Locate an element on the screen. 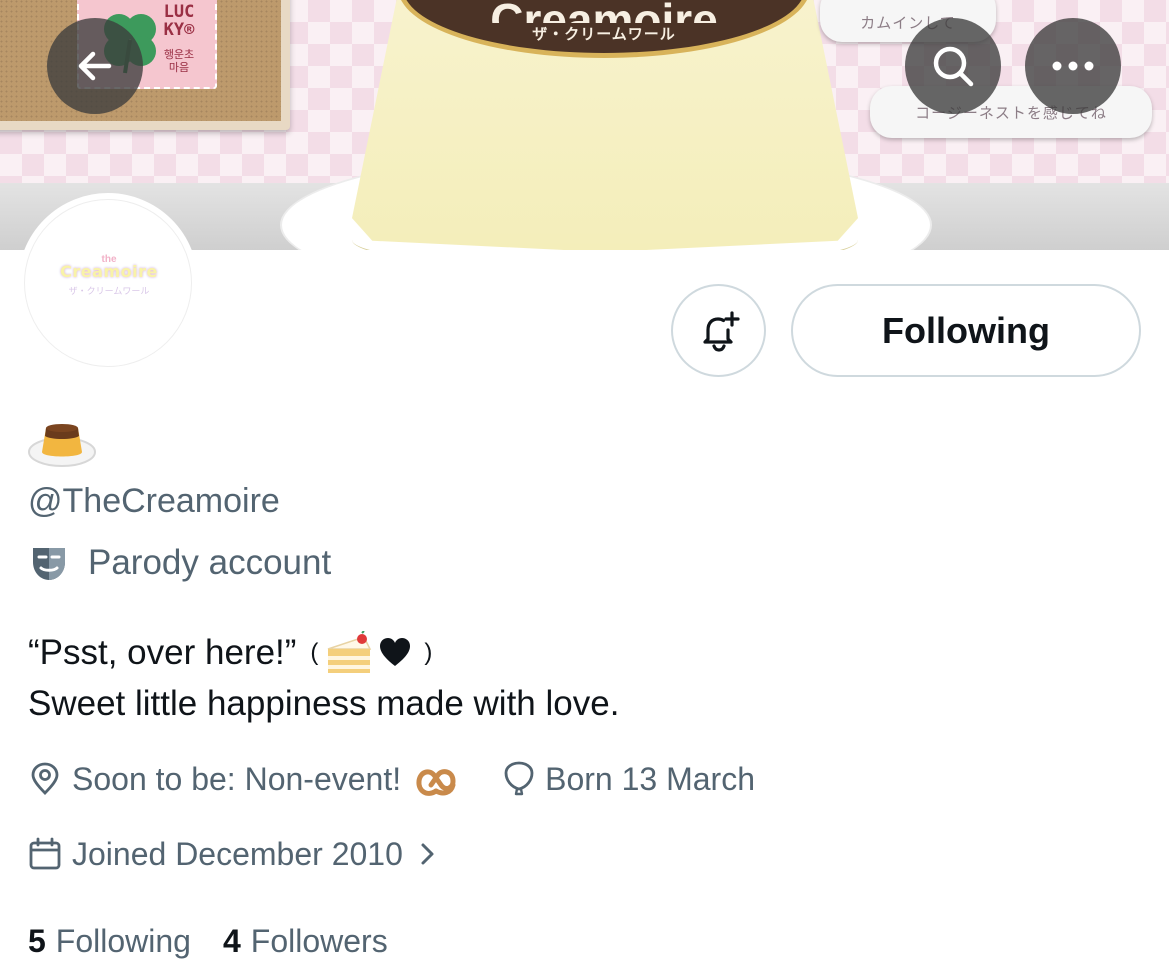 The width and height of the screenshot is (1169, 971). parody-account-label: Parody account is located at coordinates (179, 563).